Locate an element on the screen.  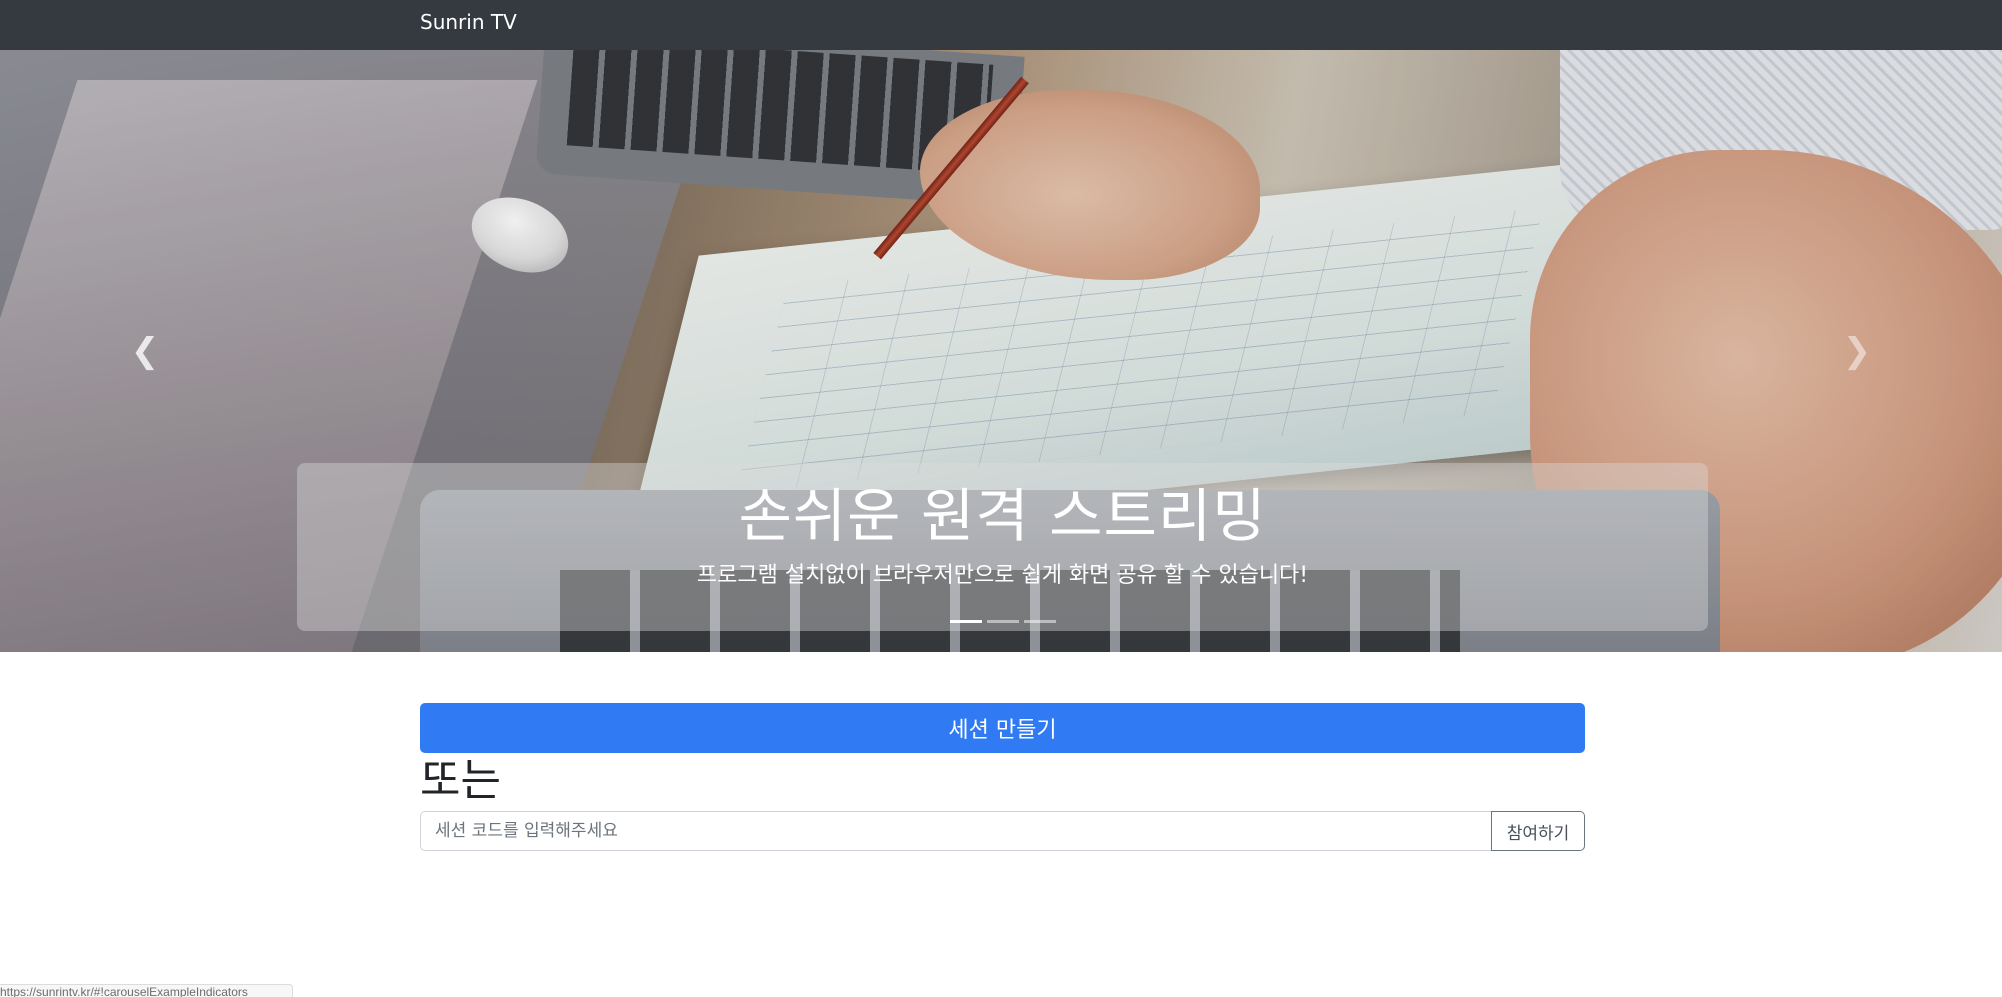
carousel-next-button: ❯ is located at coordinates (1857, 351).